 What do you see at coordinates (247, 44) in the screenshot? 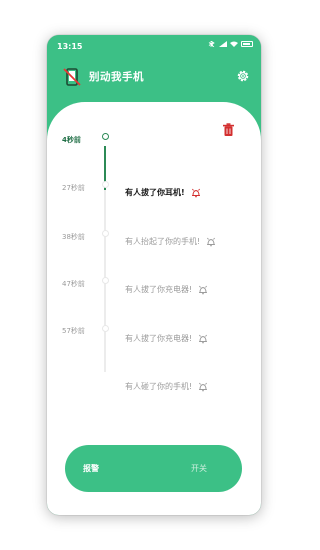
I see `battery-icon` at bounding box center [247, 44].